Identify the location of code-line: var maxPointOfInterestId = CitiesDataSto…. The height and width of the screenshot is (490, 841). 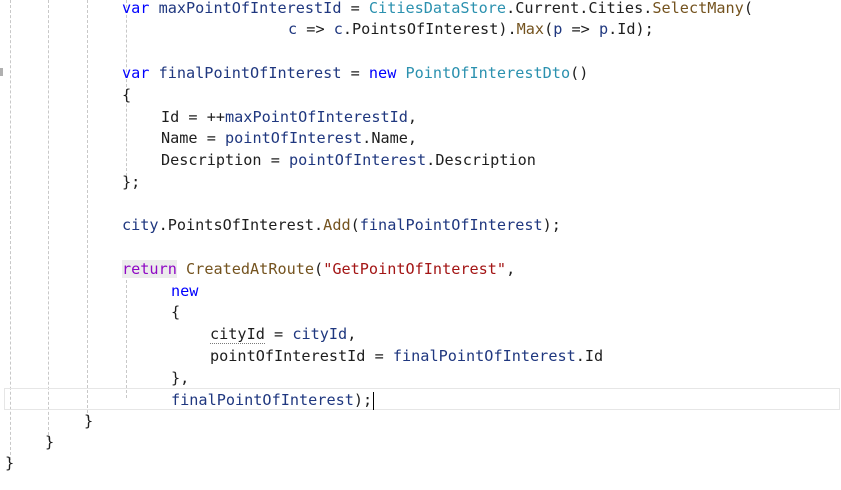
(437, 9).